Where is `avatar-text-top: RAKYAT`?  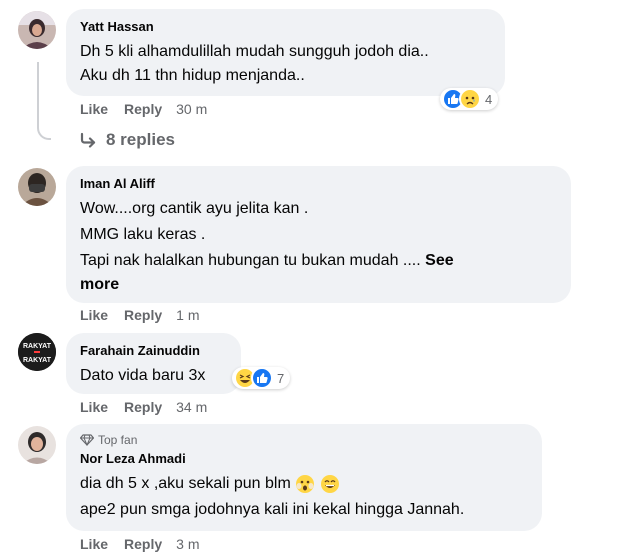 avatar-text-top: RAKYAT is located at coordinates (37, 346).